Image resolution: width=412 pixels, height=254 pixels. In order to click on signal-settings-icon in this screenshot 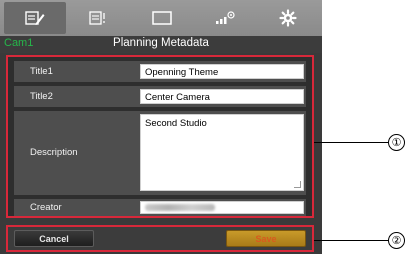, I will do `click(225, 17)`.